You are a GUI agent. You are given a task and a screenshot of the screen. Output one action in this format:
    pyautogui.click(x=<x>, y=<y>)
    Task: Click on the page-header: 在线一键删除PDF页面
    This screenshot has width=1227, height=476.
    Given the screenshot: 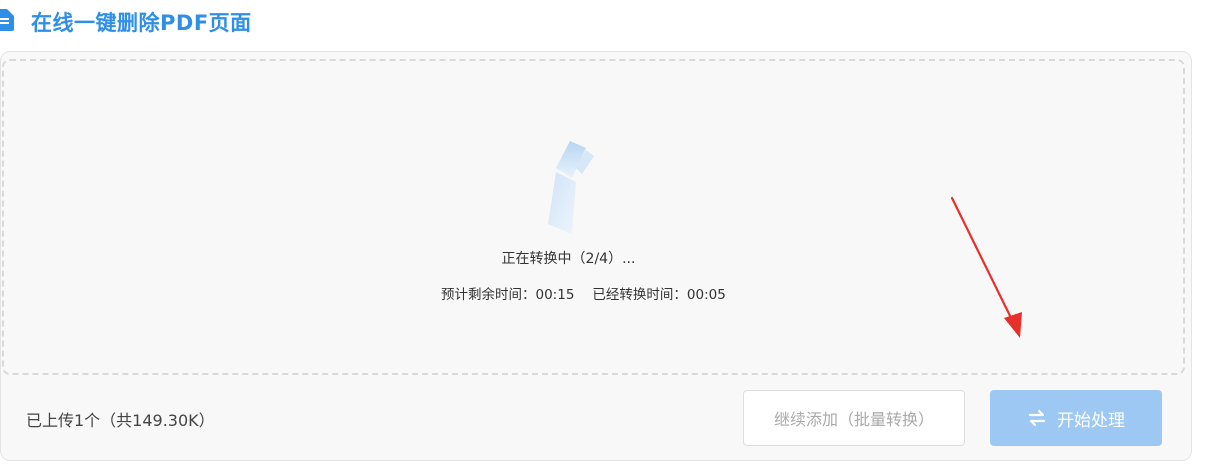 What is the action you would take?
    pyautogui.click(x=350, y=20)
    